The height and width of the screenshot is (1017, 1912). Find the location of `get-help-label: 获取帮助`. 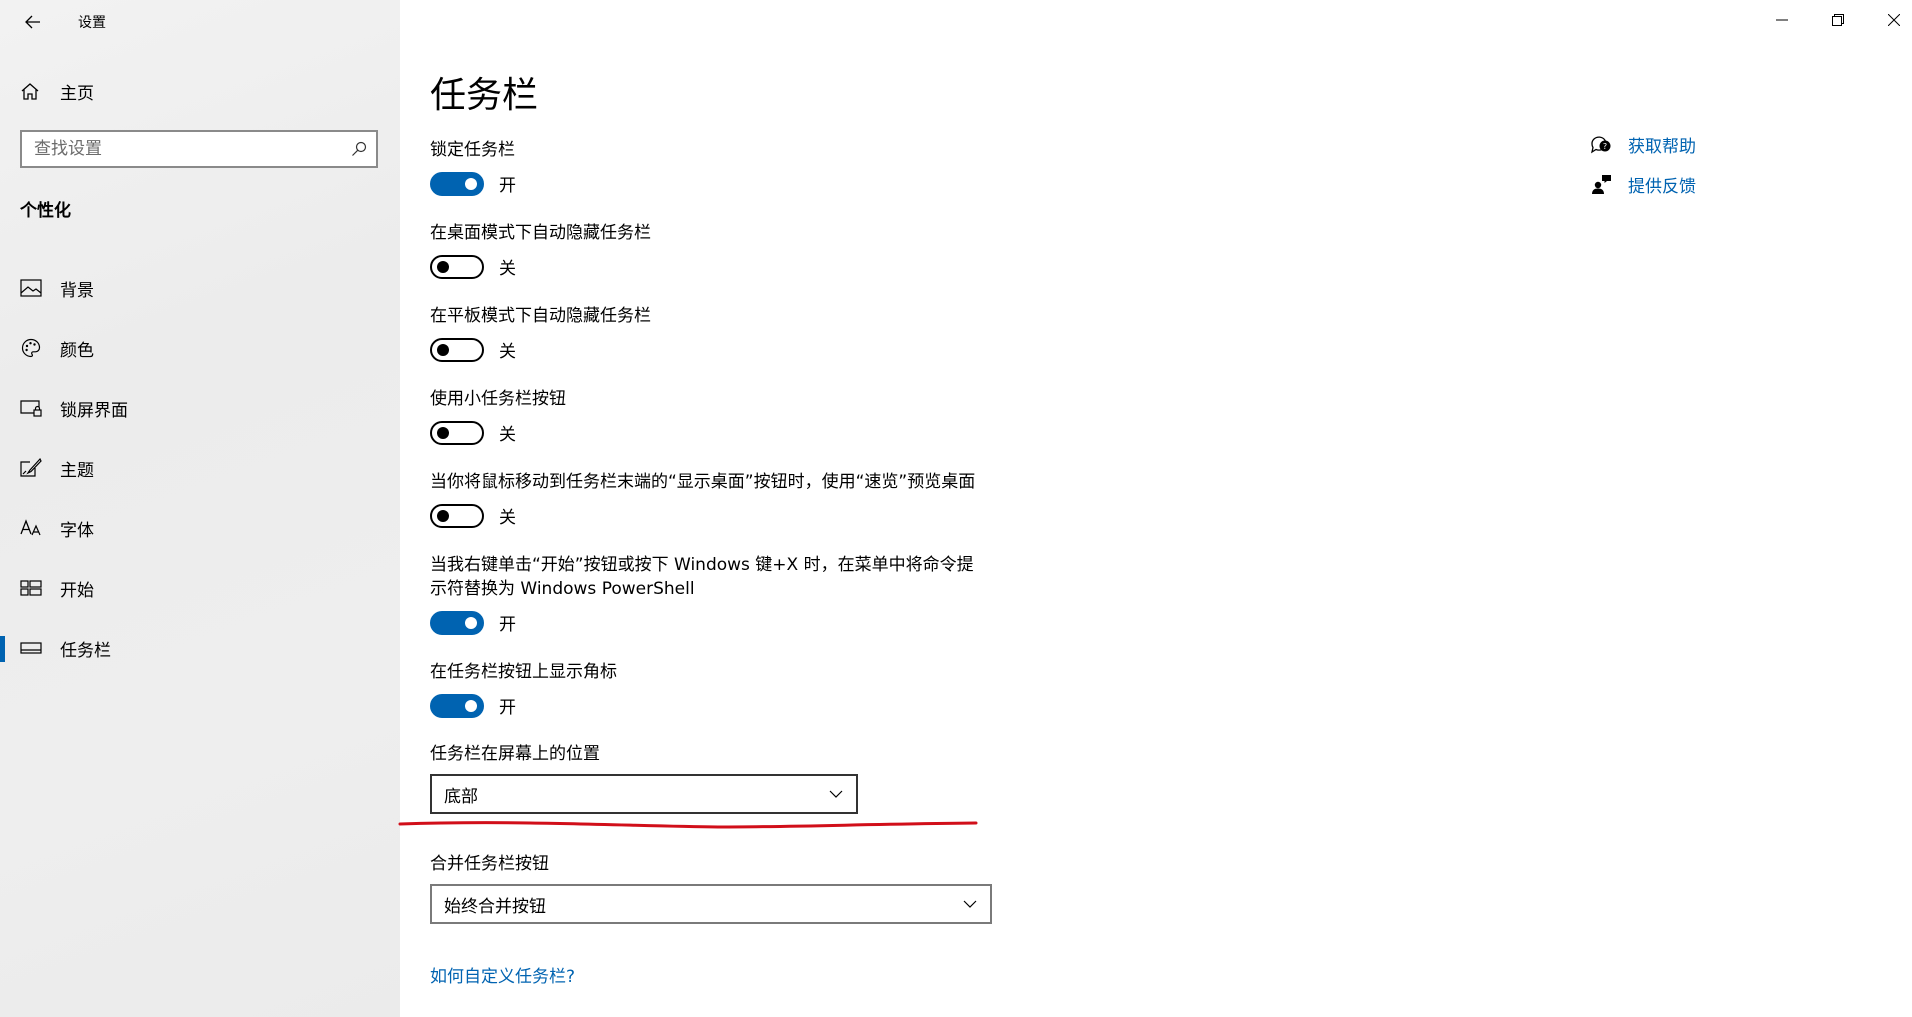

get-help-label: 获取帮助 is located at coordinates (1662, 146).